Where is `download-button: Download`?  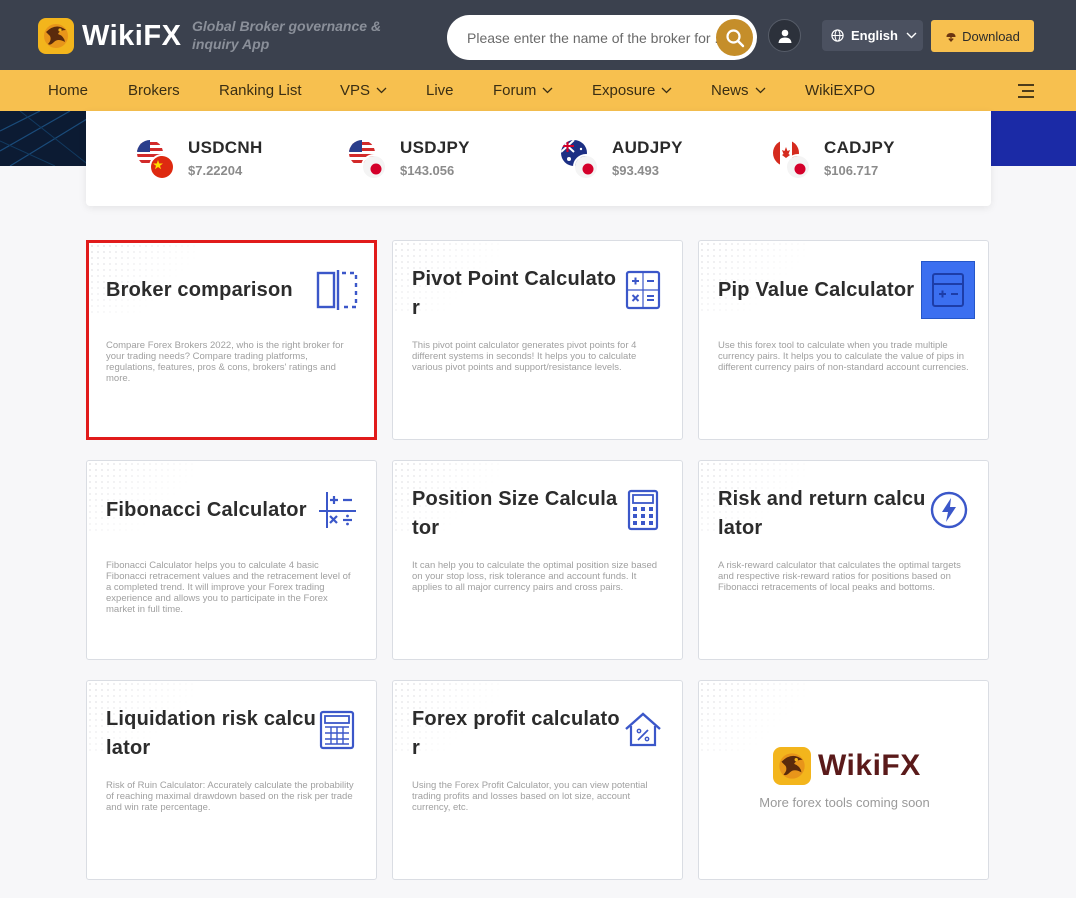 download-button: Download is located at coordinates (982, 36).